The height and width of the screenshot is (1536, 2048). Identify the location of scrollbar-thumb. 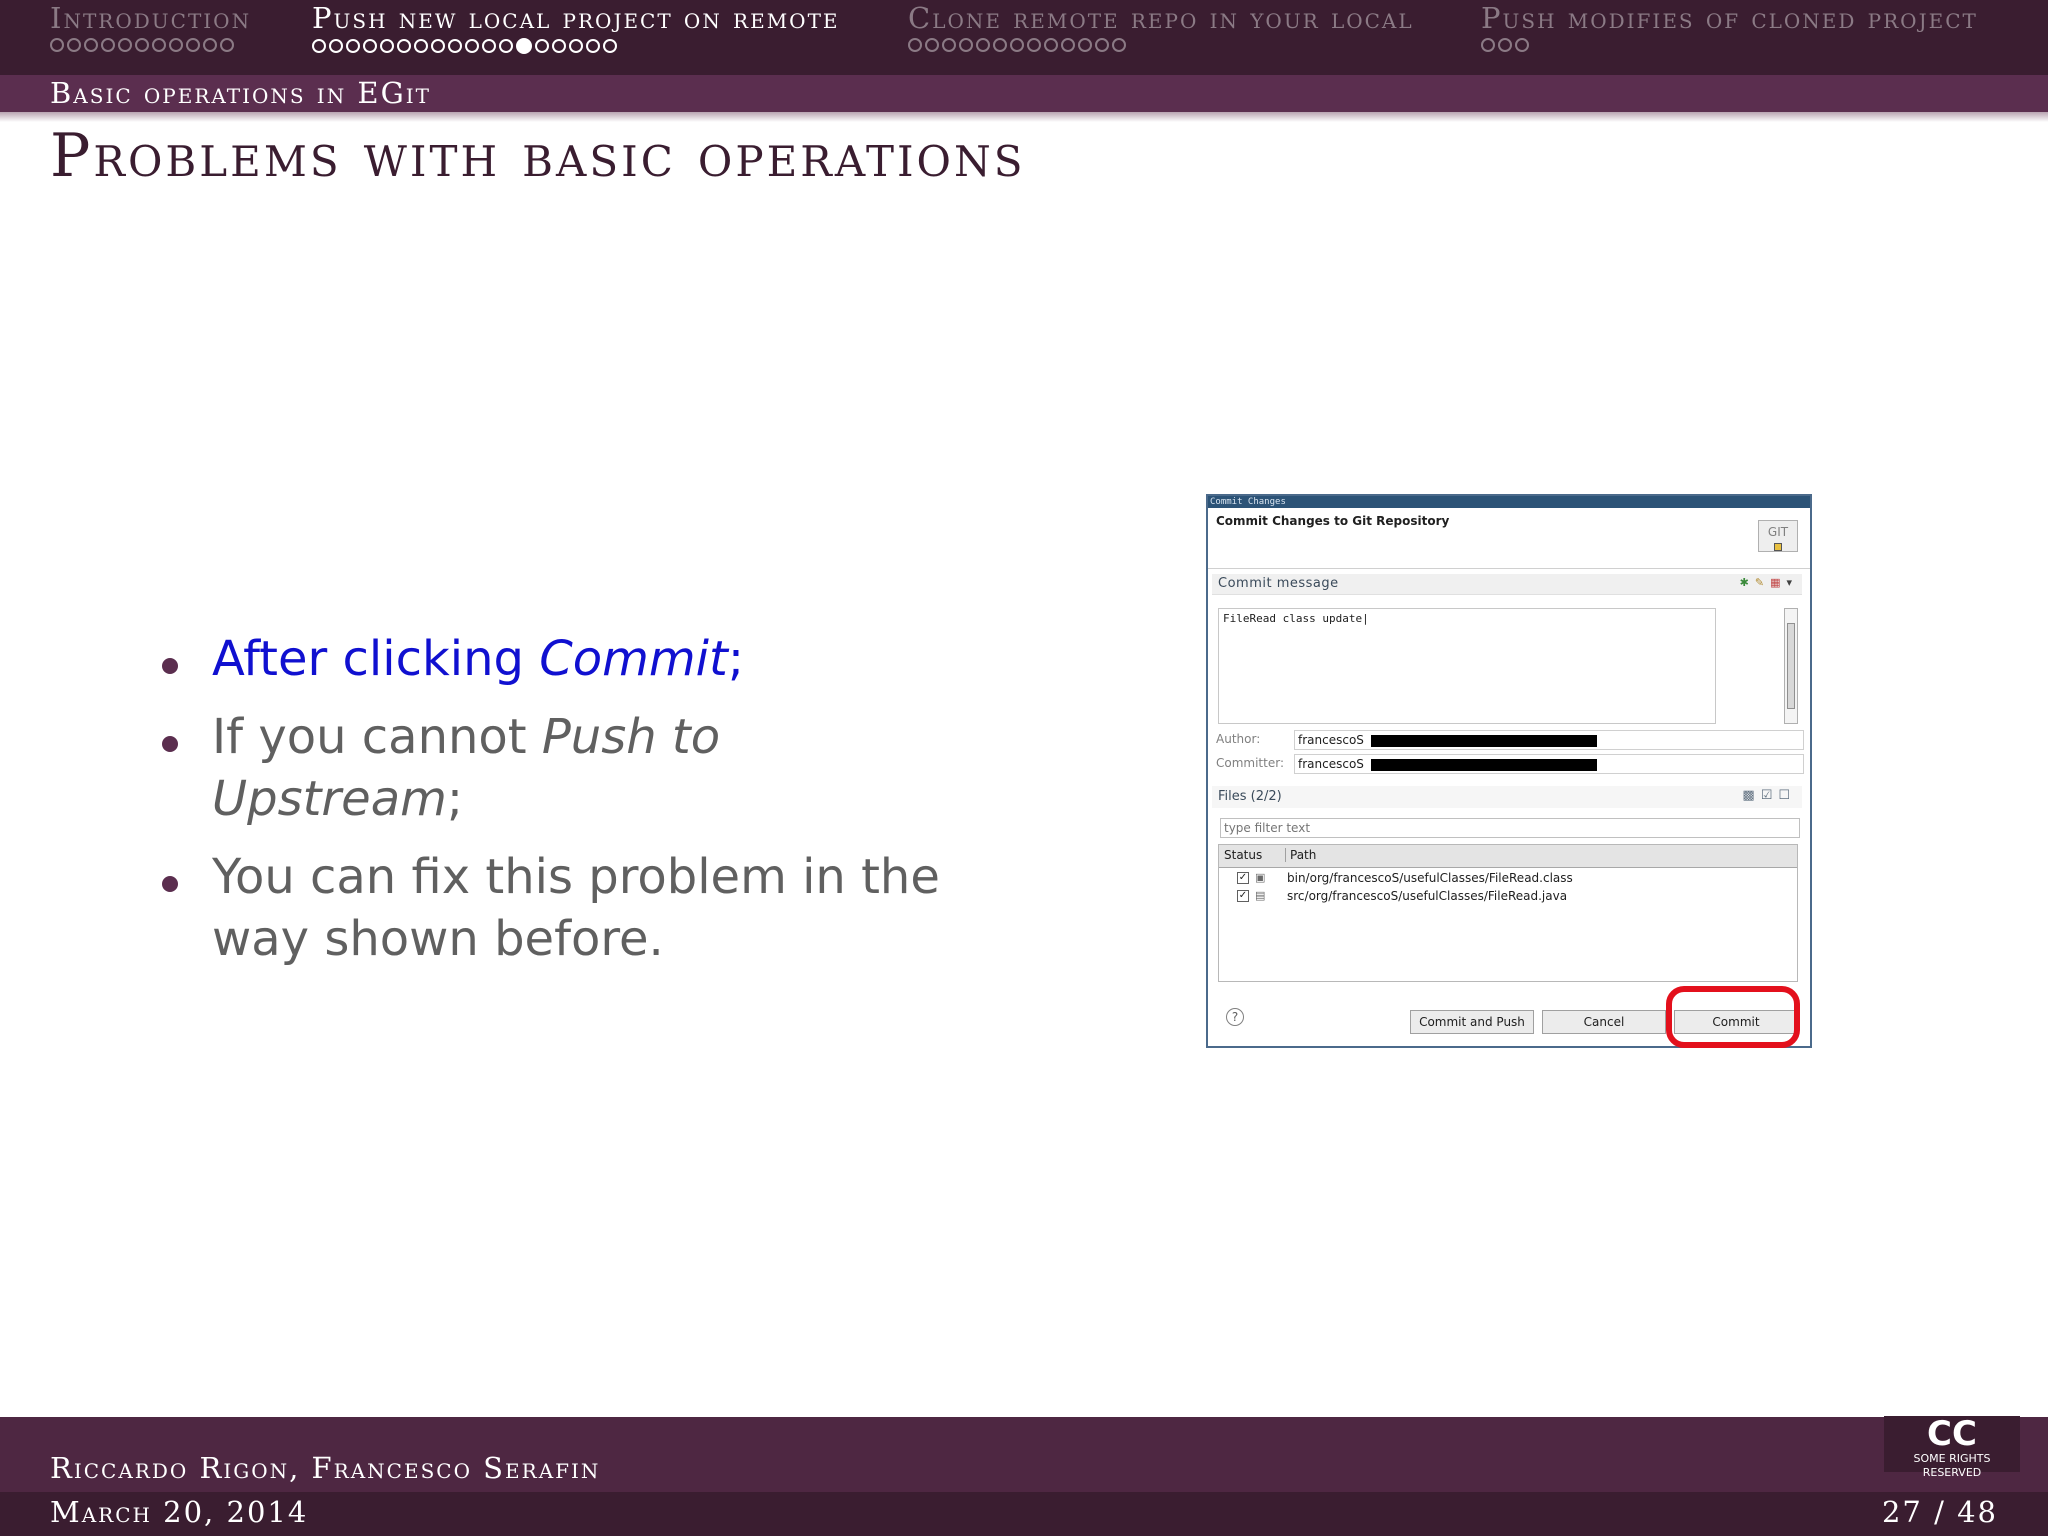
(1791, 666).